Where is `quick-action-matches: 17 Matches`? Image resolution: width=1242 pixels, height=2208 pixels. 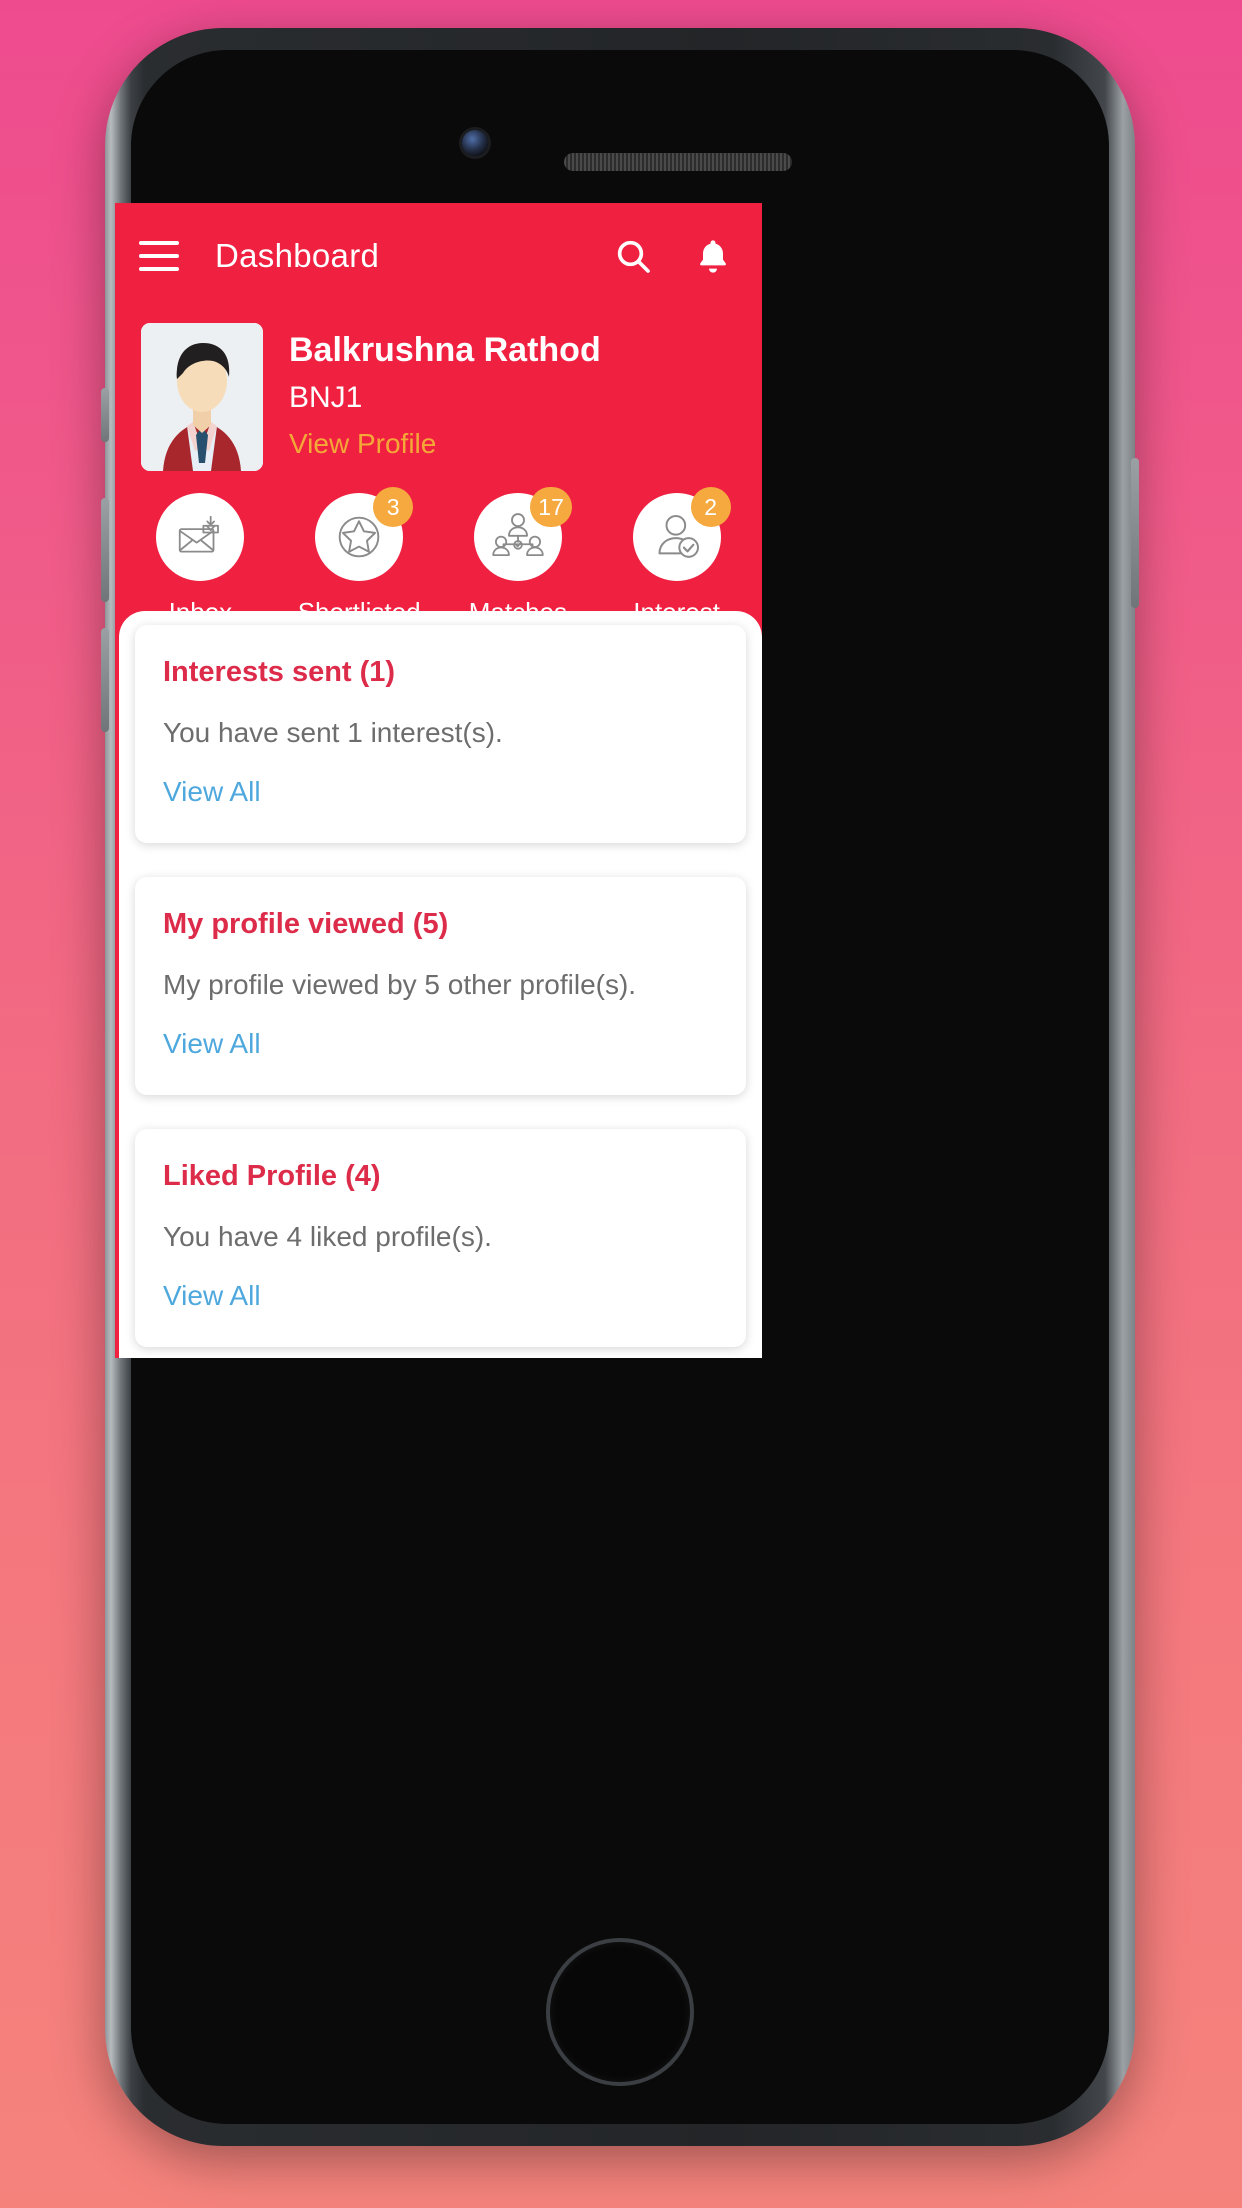 quick-action-matches: 17 Matches is located at coordinates (518, 557).